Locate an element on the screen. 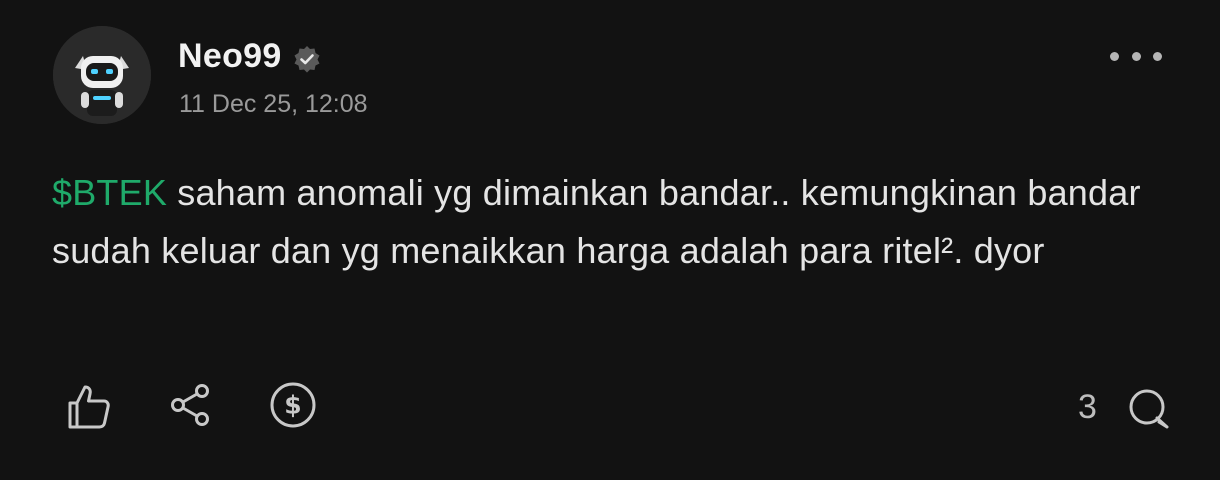 Image resolution: width=1220 pixels, height=480 pixels. more-options-button is located at coordinates (1136, 56).